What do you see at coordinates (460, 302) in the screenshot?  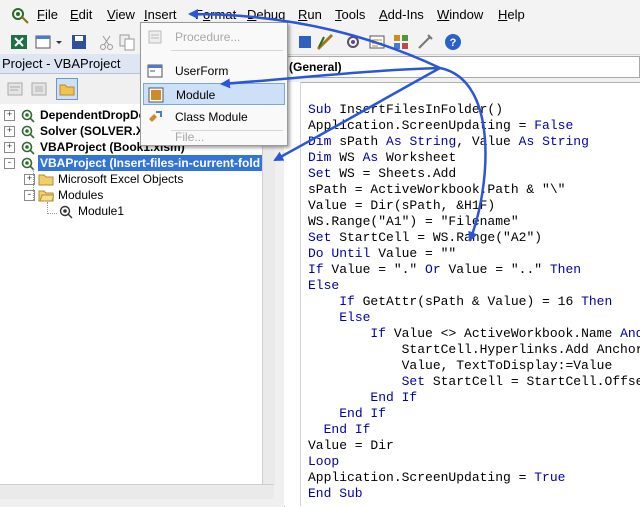 I see `code-line: If GetAttr(sPath & Value) = 16 Then` at bounding box center [460, 302].